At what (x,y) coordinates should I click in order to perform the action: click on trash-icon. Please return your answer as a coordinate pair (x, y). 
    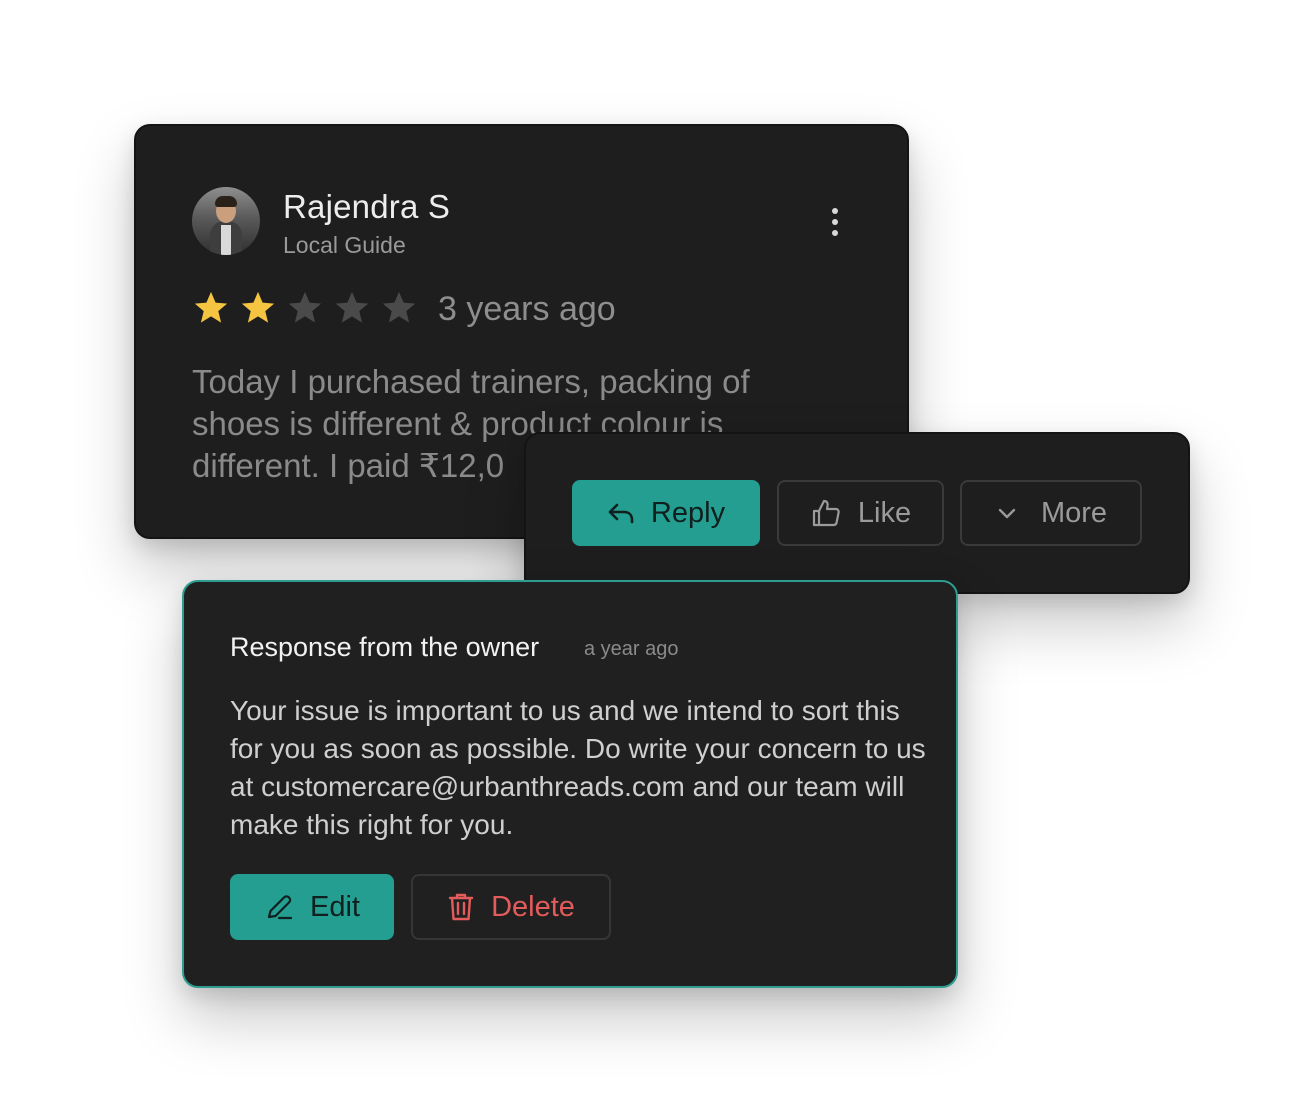
    Looking at the image, I should click on (461, 907).